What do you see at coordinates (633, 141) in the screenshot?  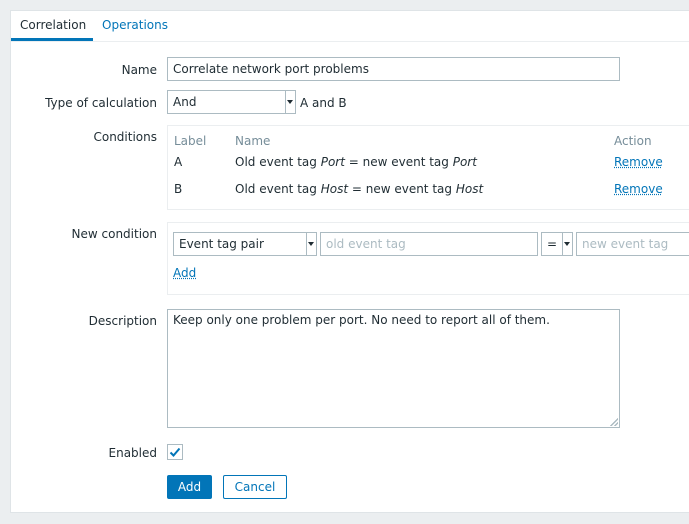 I see `conditions-header-action: Action` at bounding box center [633, 141].